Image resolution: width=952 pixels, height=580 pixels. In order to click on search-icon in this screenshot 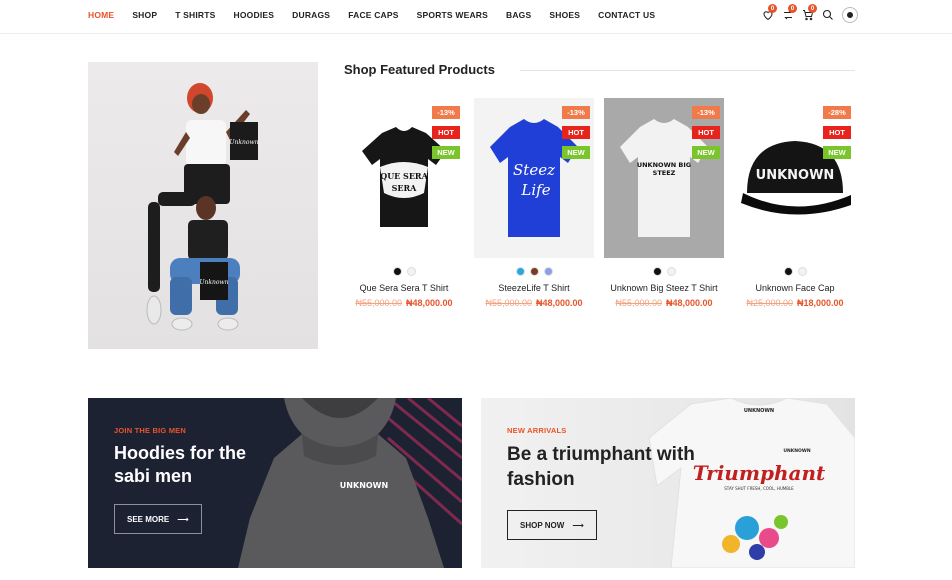, I will do `click(827, 14)`.